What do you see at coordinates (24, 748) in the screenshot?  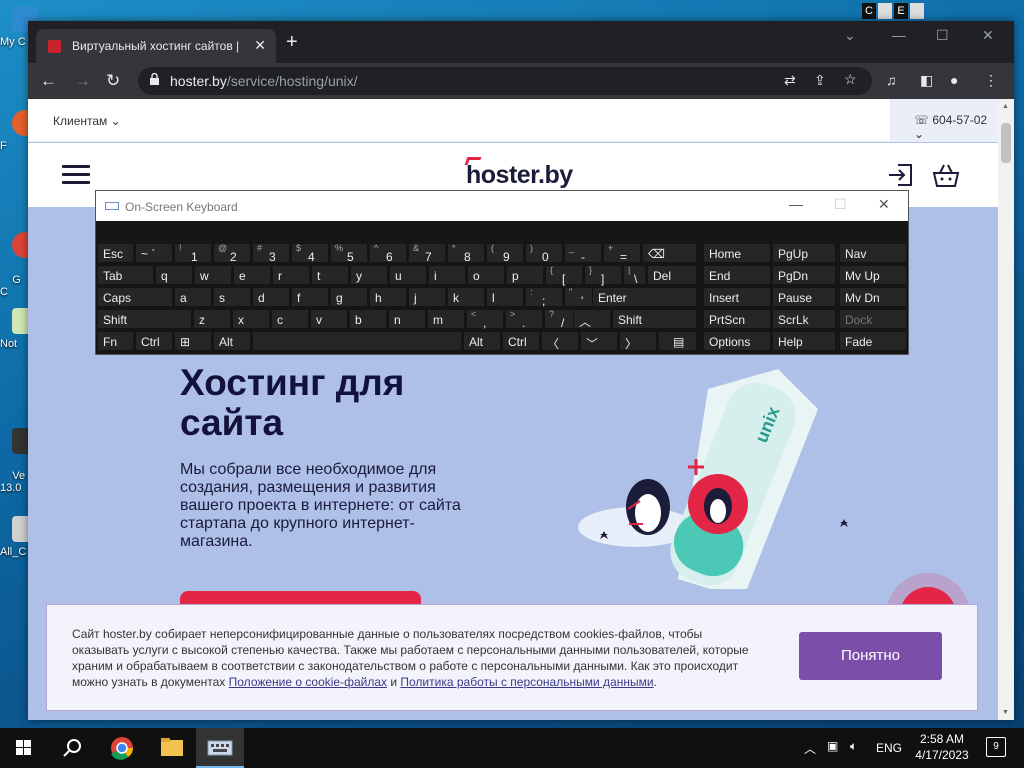 I see `start-button` at bounding box center [24, 748].